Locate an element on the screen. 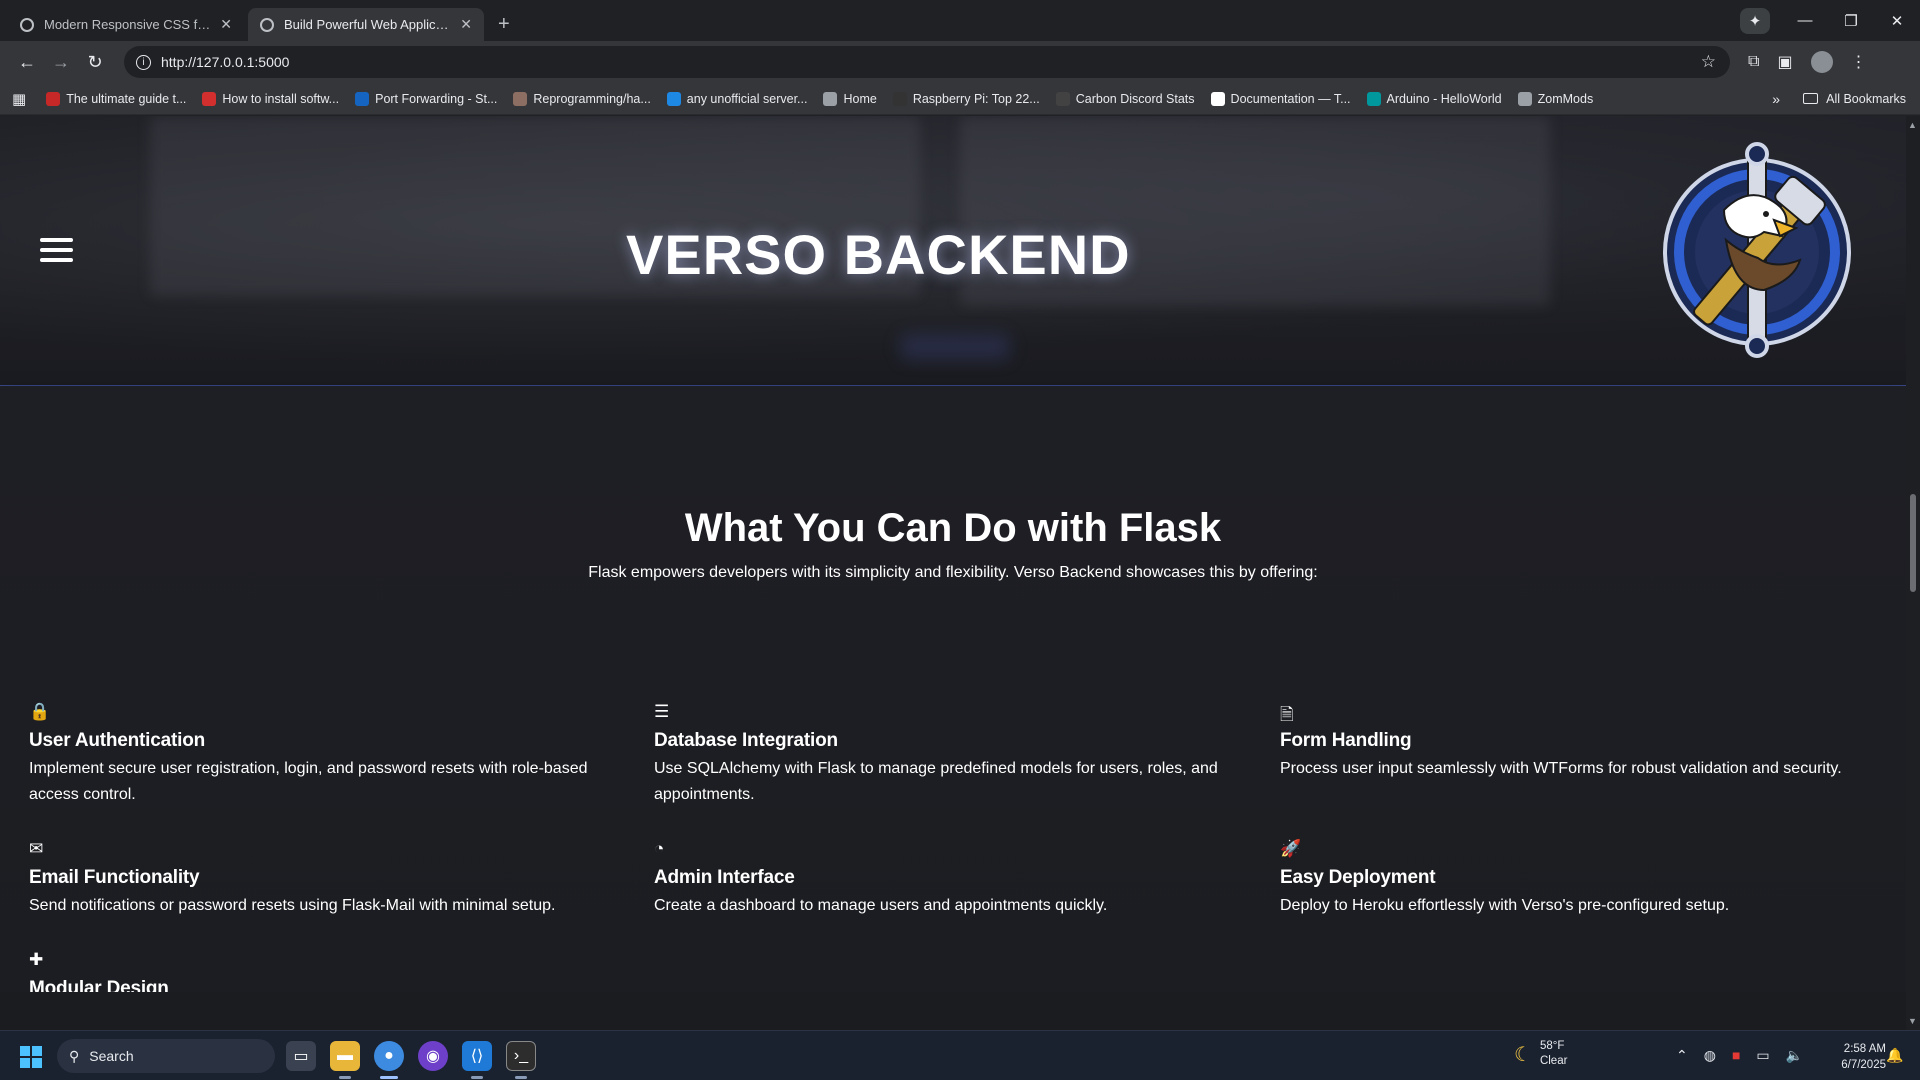 The image size is (1920, 1080). task-view-icon: ▭ is located at coordinates (301, 1056).